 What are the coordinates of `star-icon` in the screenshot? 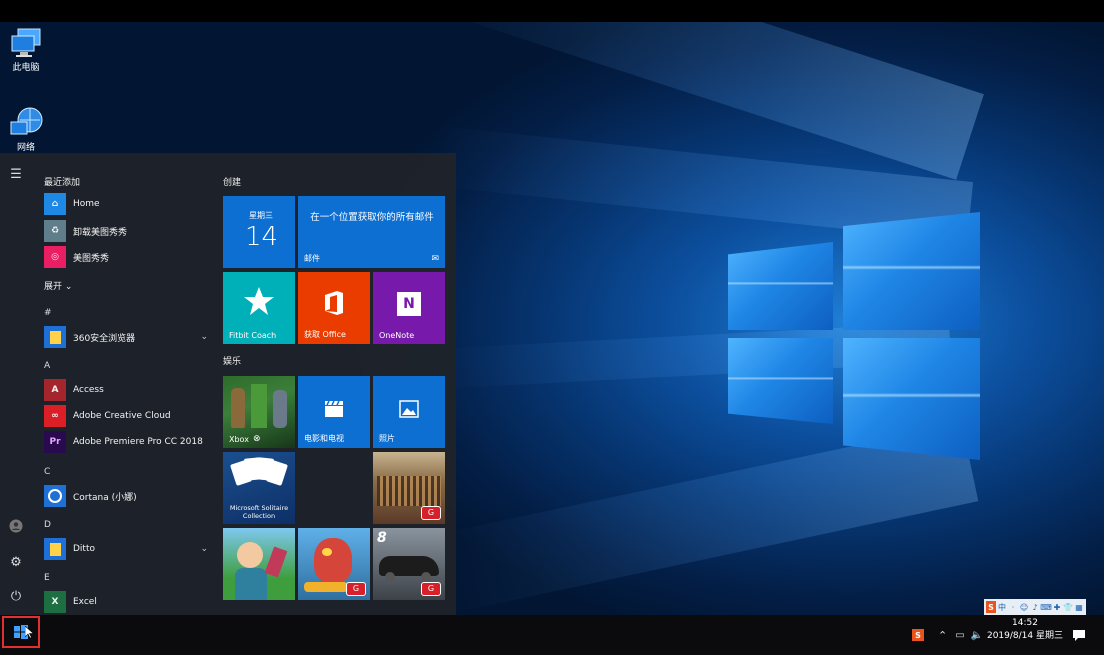 It's located at (259, 301).